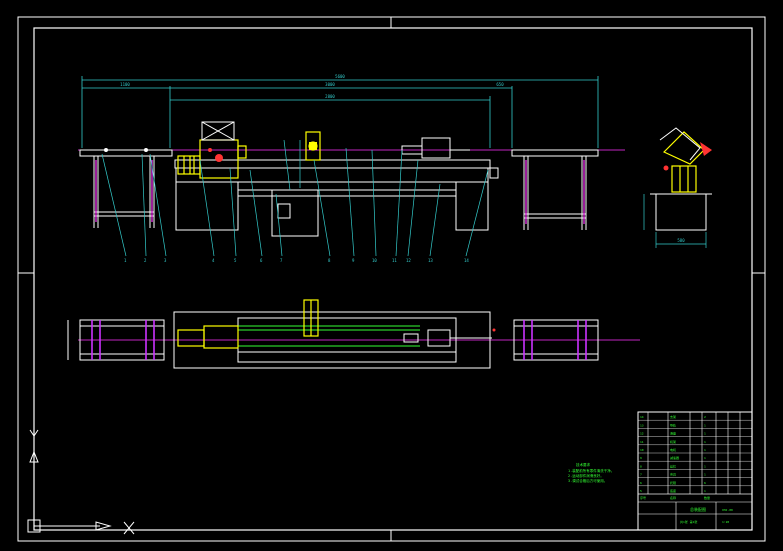  Describe the element at coordinates (673, 465) in the screenshot. I see `bom-cell: 丝杠` at that location.